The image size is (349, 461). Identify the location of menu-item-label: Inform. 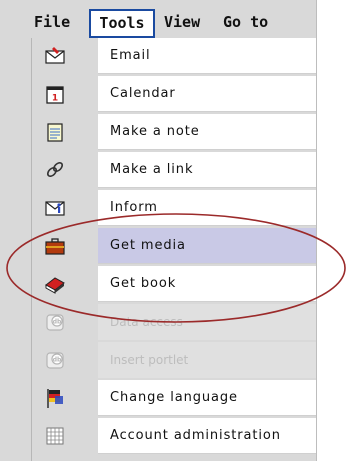
(207, 208).